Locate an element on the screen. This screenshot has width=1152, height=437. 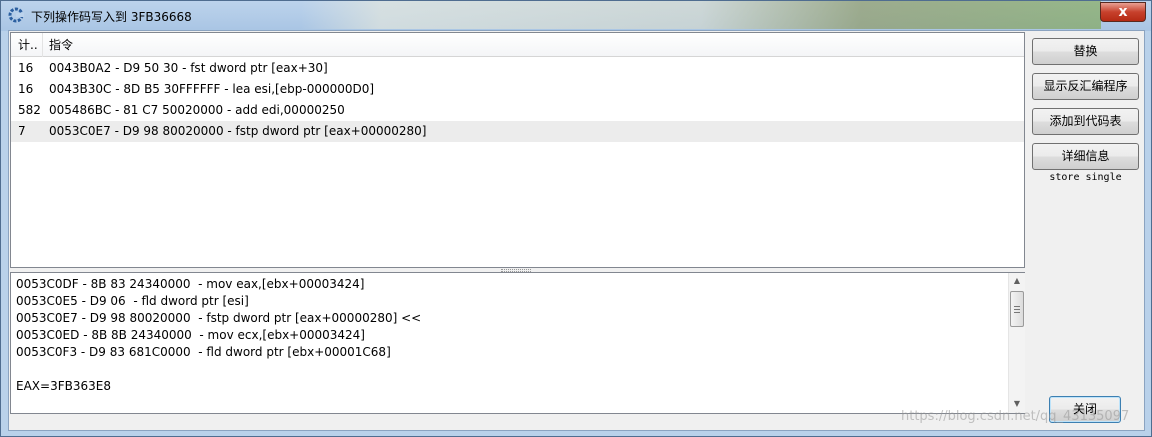
add-to-codelist-button: 添加到代码表 is located at coordinates (1085, 121).